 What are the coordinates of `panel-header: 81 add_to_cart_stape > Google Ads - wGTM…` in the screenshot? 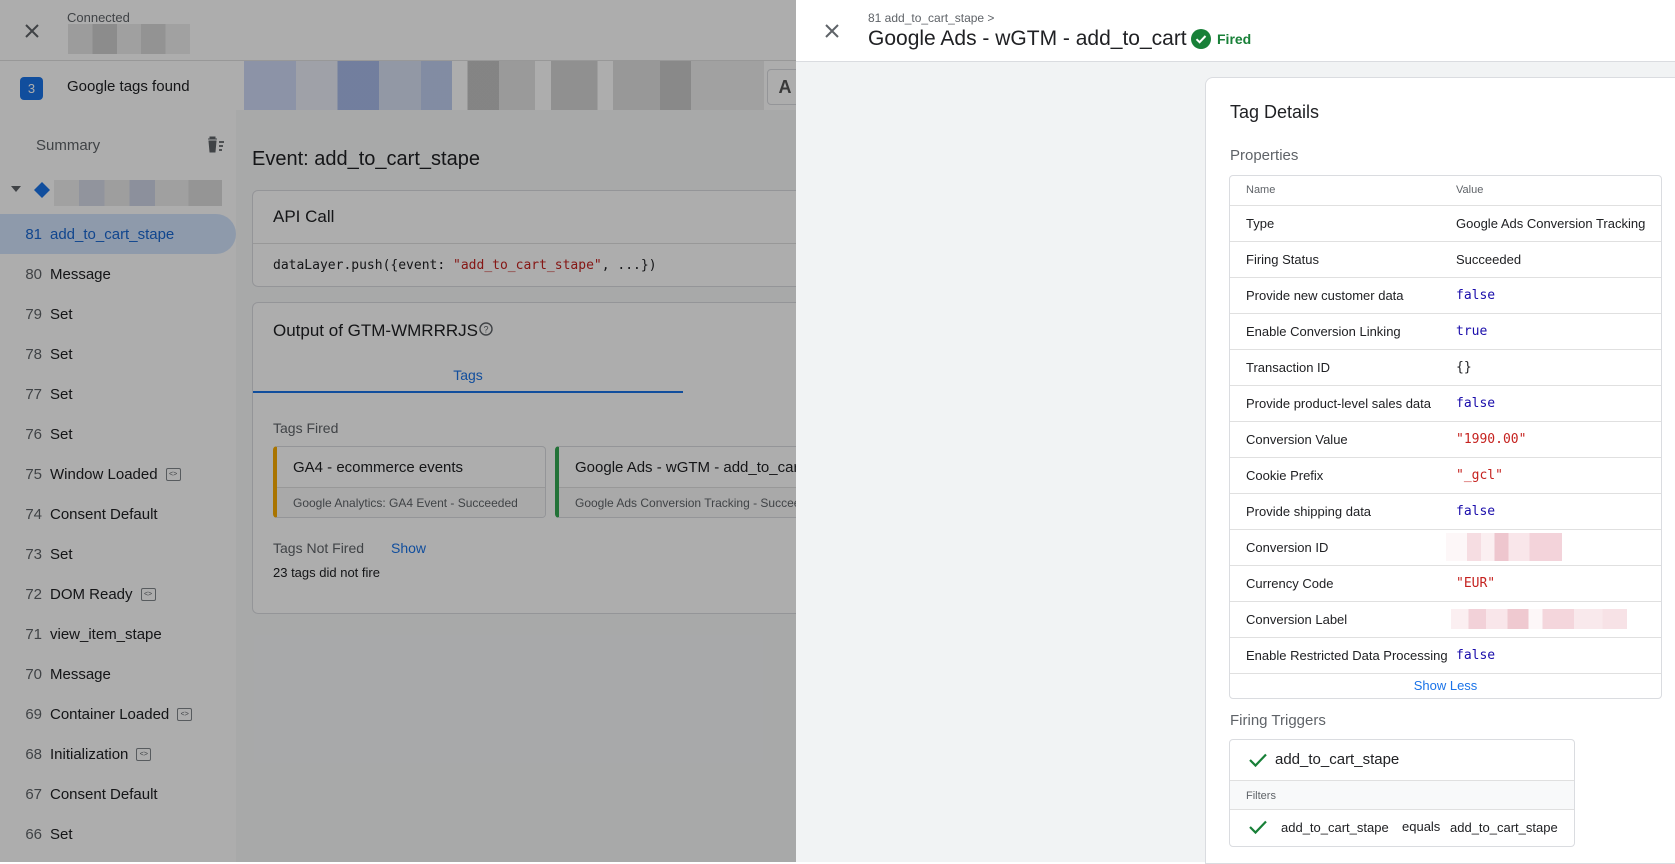 It's located at (1235, 31).